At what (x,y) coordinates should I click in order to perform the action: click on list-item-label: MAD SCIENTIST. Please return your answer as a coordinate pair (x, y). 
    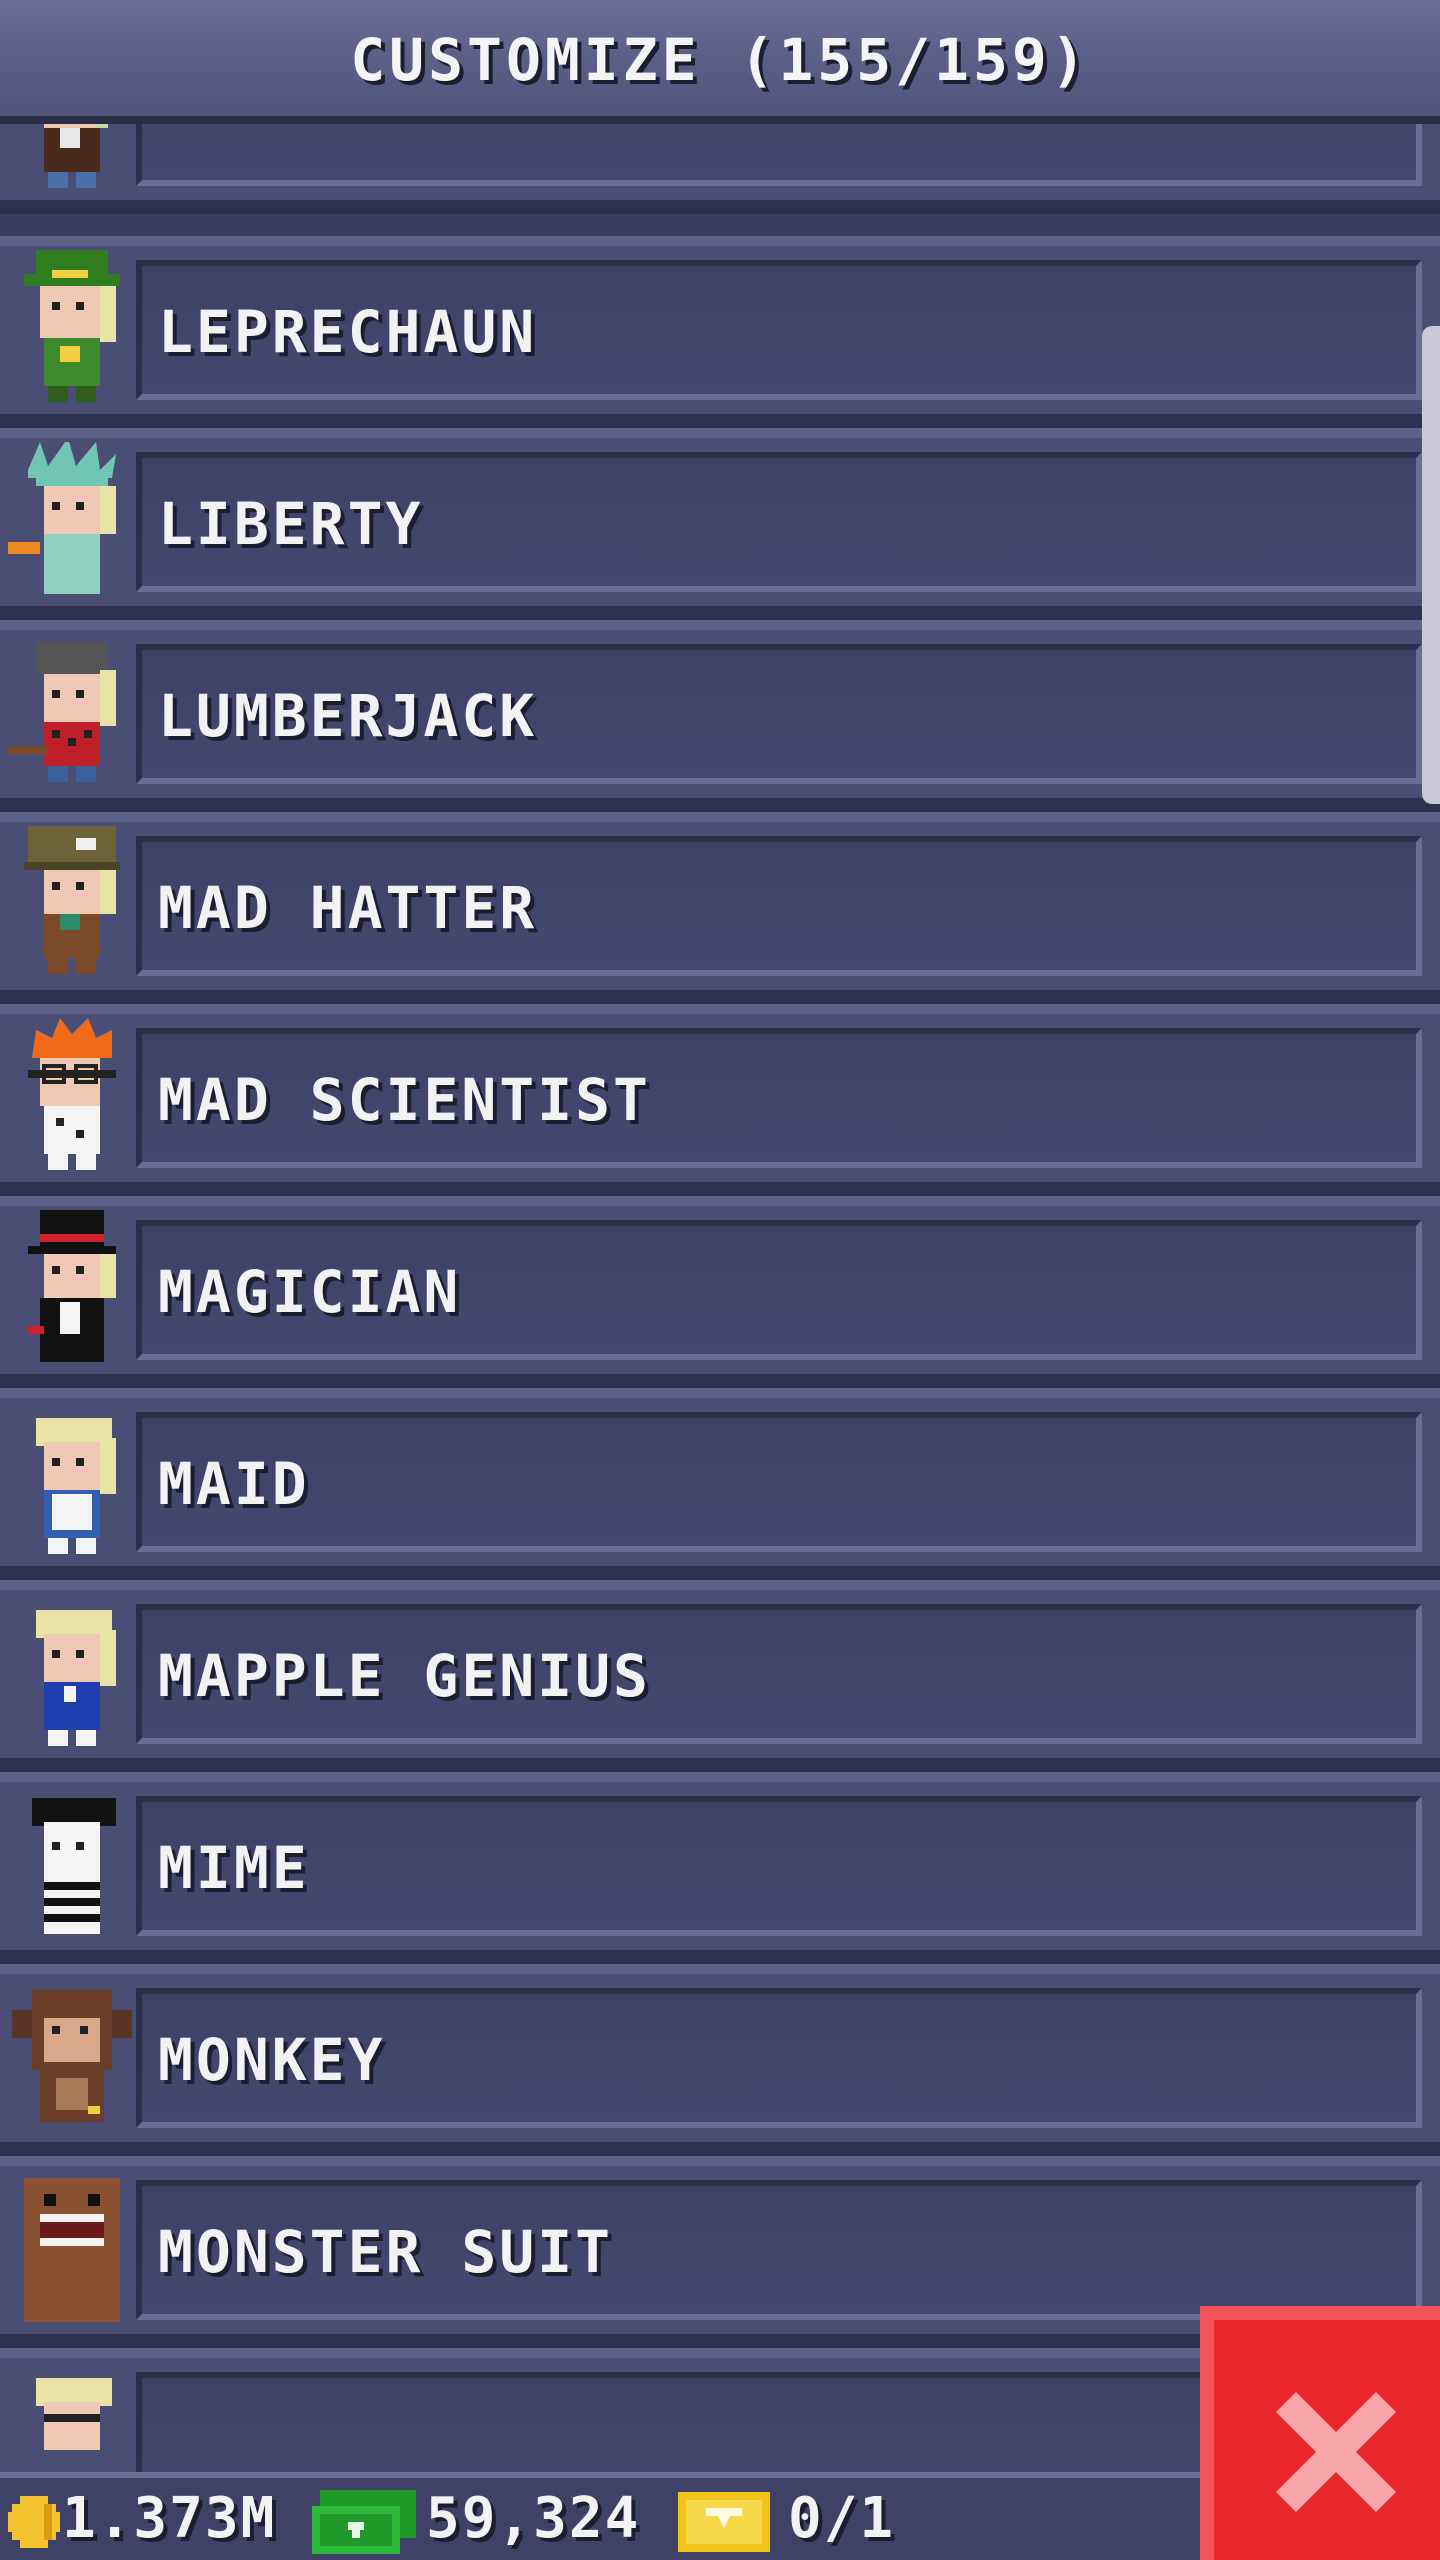
    Looking at the image, I should click on (404, 1100).